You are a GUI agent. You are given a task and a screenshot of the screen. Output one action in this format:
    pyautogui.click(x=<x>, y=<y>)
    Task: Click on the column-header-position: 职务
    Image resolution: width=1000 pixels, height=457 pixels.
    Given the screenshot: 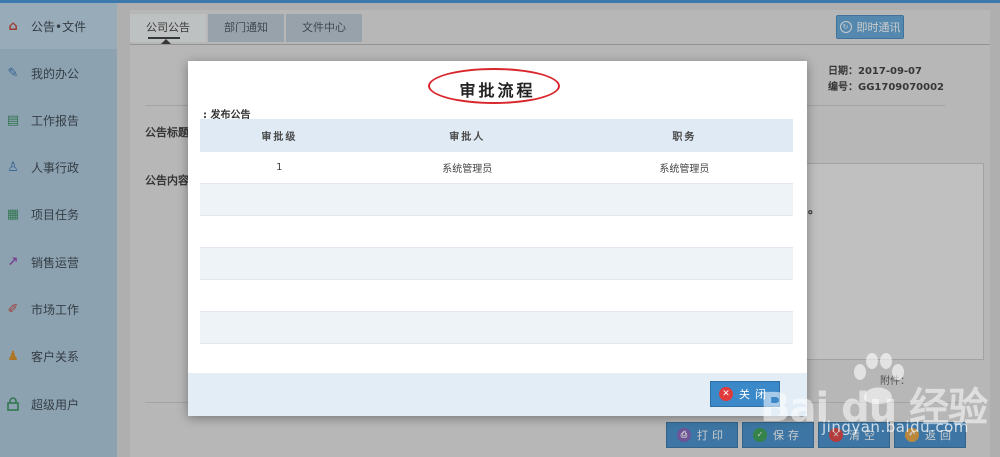 What is the action you would take?
    pyautogui.click(x=684, y=135)
    